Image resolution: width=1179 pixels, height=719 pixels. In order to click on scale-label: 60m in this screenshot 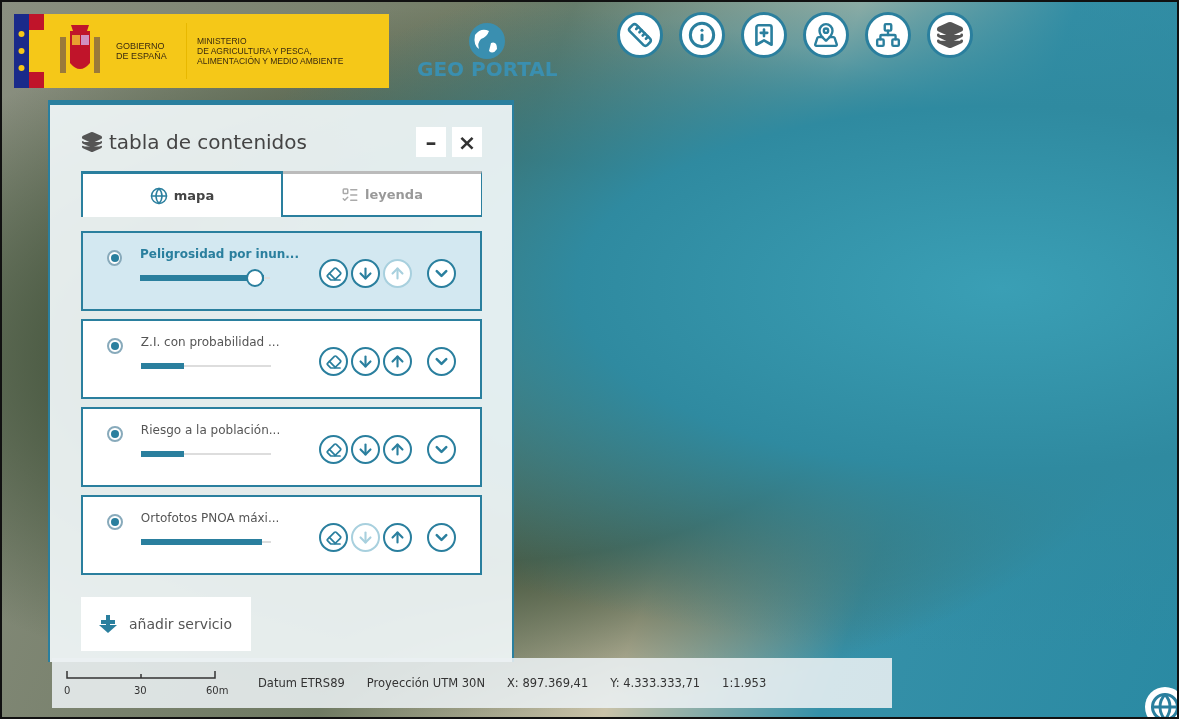, I will do `click(217, 690)`.